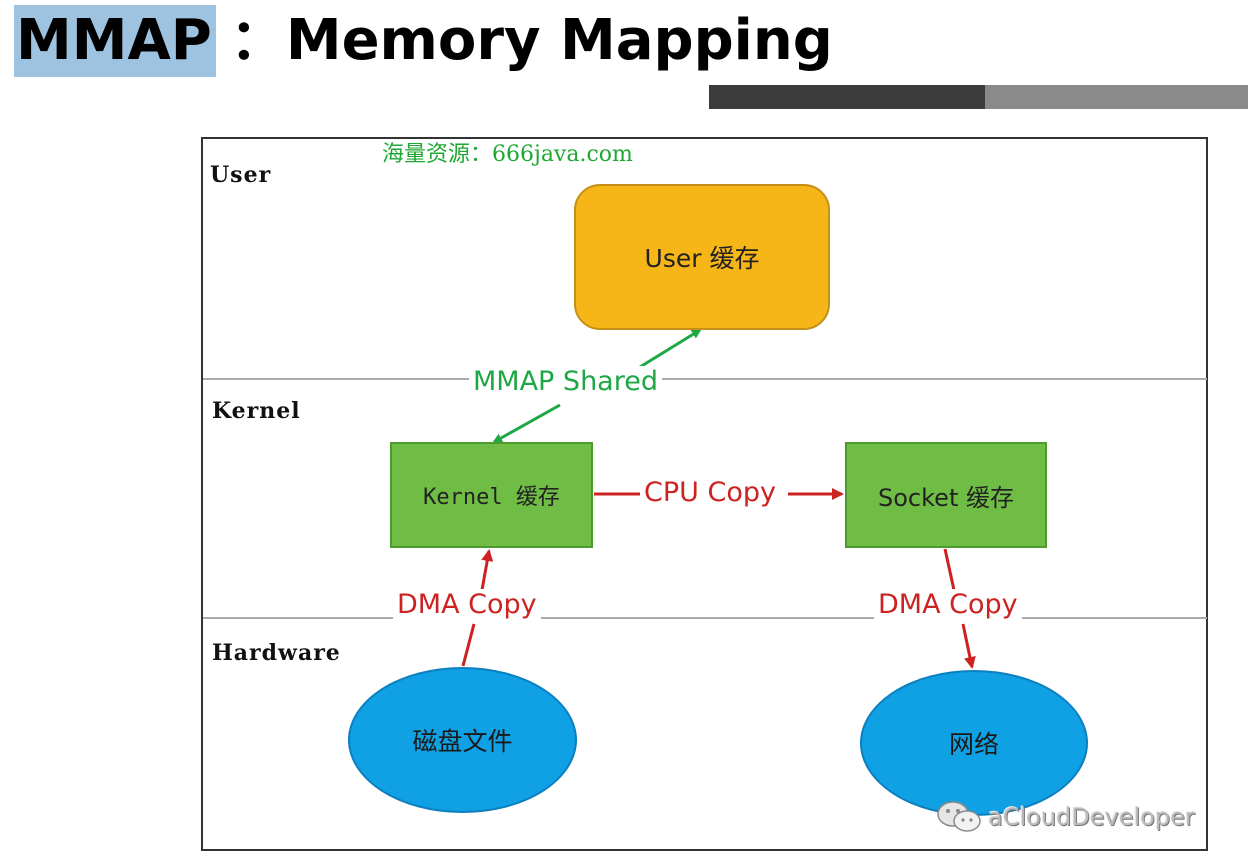  What do you see at coordinates (565, 381) in the screenshot?
I see `mmap-shared-label: MMAP Shared` at bounding box center [565, 381].